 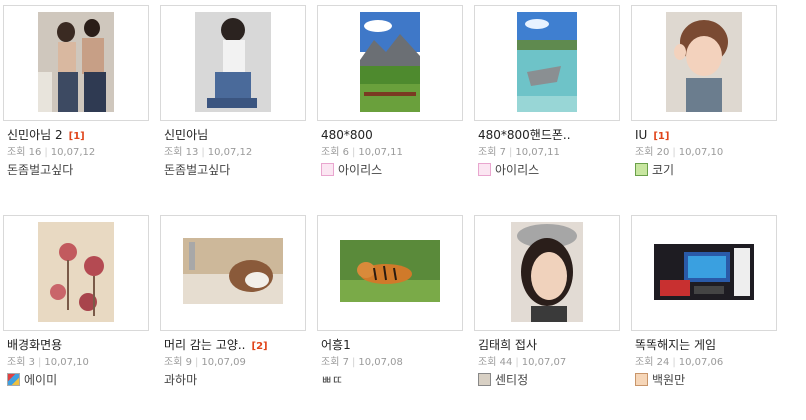 I want to click on author-link: 에이미, so click(x=32, y=380).